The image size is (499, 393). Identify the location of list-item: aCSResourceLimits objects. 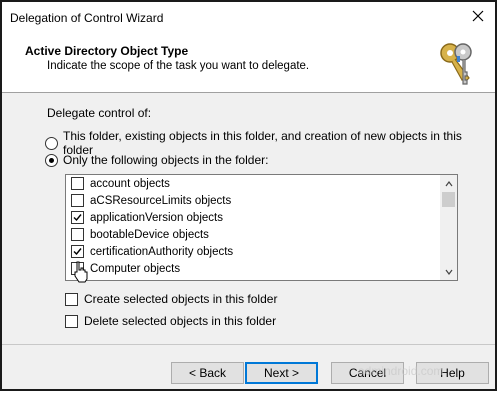
(253, 200).